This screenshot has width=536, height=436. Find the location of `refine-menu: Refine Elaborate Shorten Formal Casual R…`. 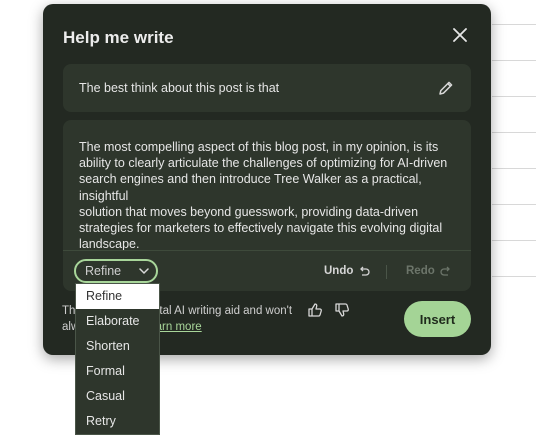

refine-menu: Refine Elaborate Shorten Formal Casual R… is located at coordinates (117, 359).